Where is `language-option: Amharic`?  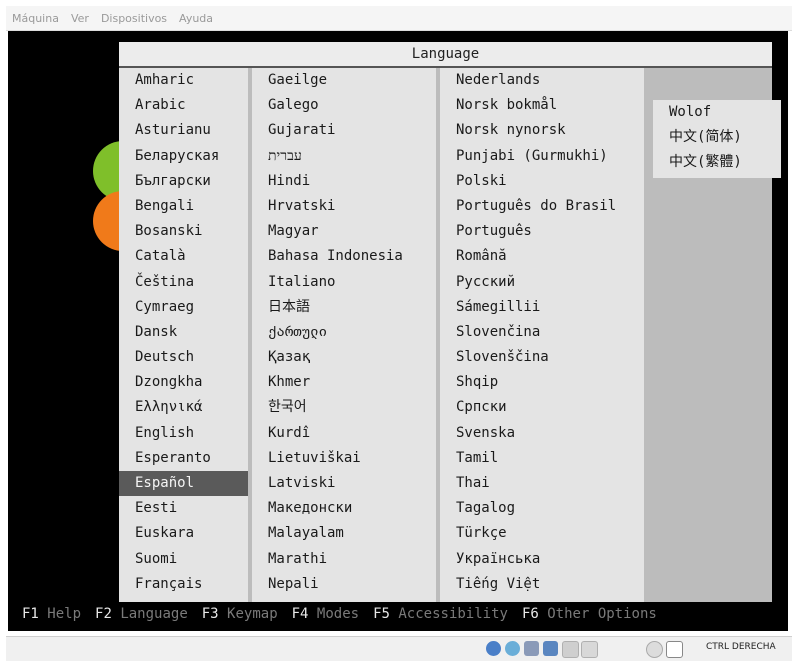
language-option: Amharic is located at coordinates (183, 80).